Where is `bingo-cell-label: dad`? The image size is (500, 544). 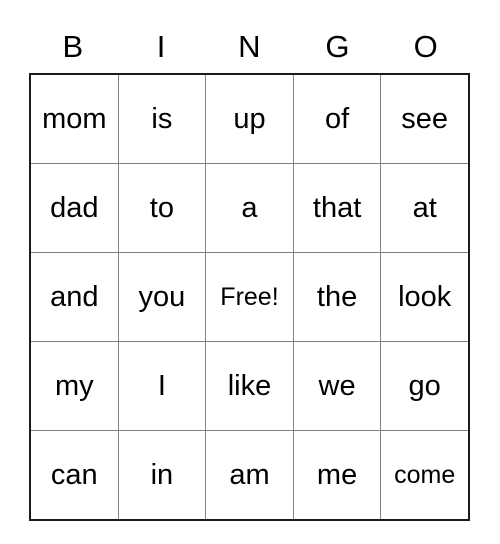
bingo-cell-label: dad is located at coordinates (74, 207).